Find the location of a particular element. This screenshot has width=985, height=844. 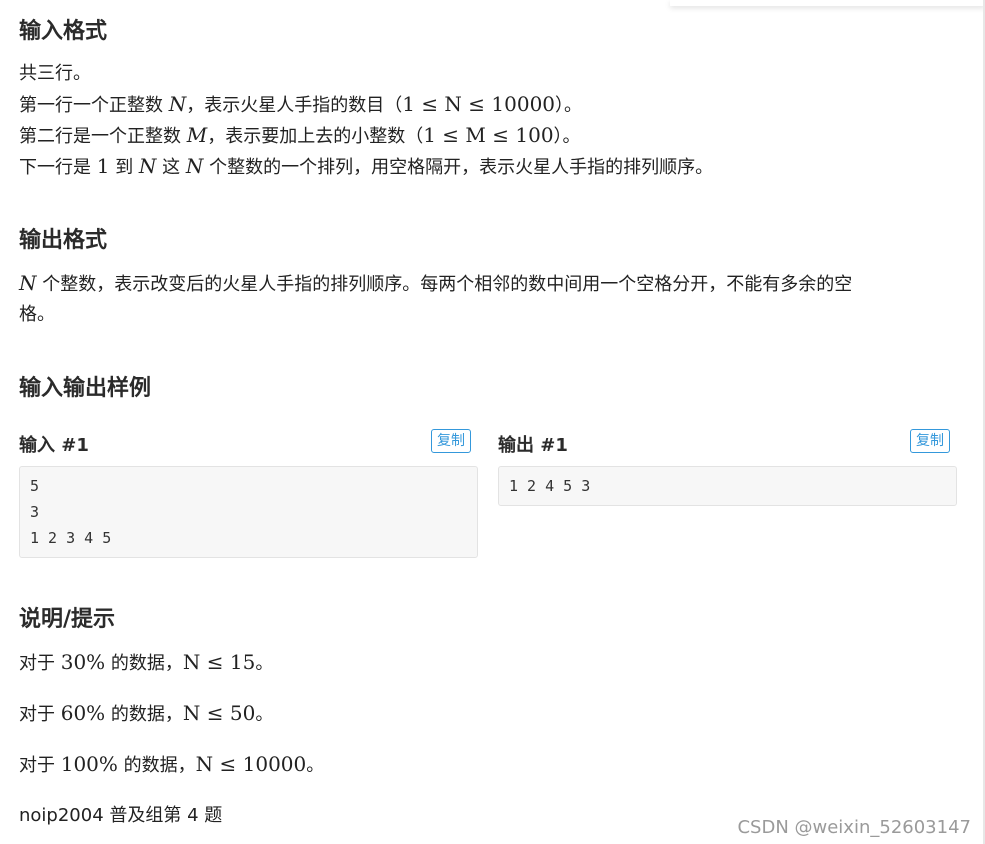

sample-input-title: 输入 #1 is located at coordinates (54, 445).